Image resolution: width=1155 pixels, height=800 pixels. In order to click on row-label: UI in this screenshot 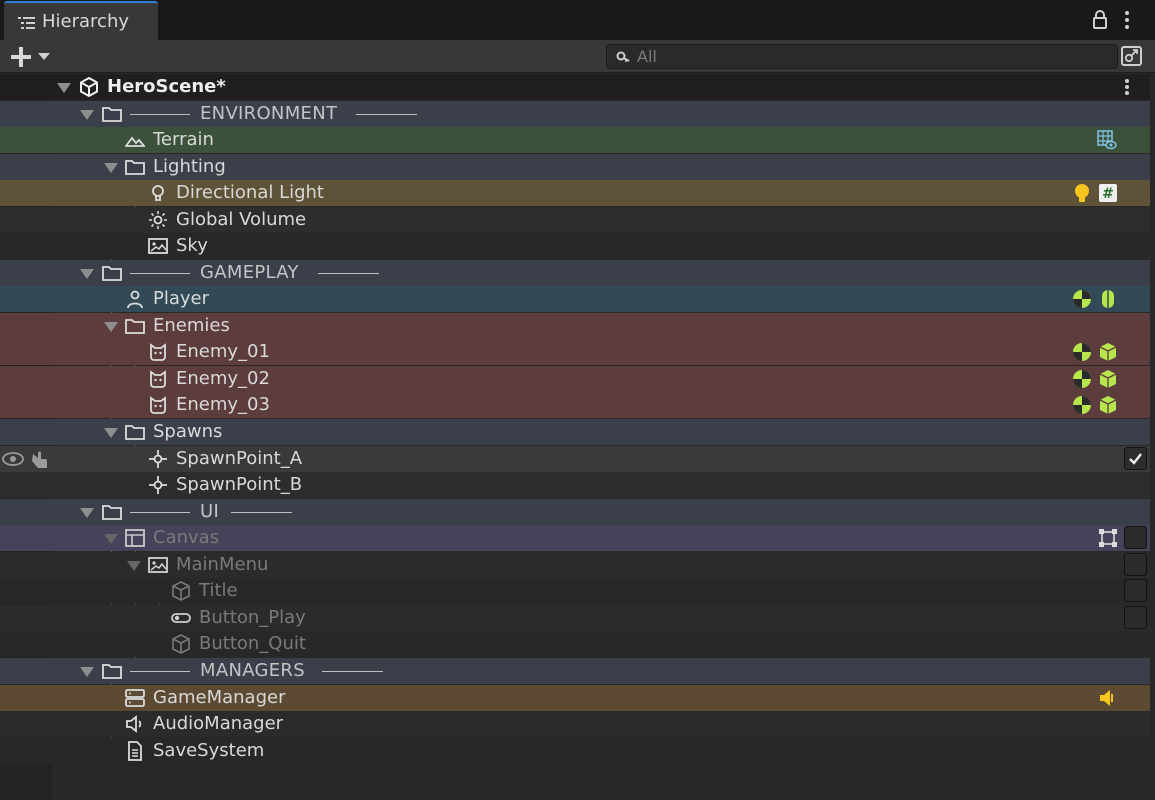, I will do `click(210, 511)`.